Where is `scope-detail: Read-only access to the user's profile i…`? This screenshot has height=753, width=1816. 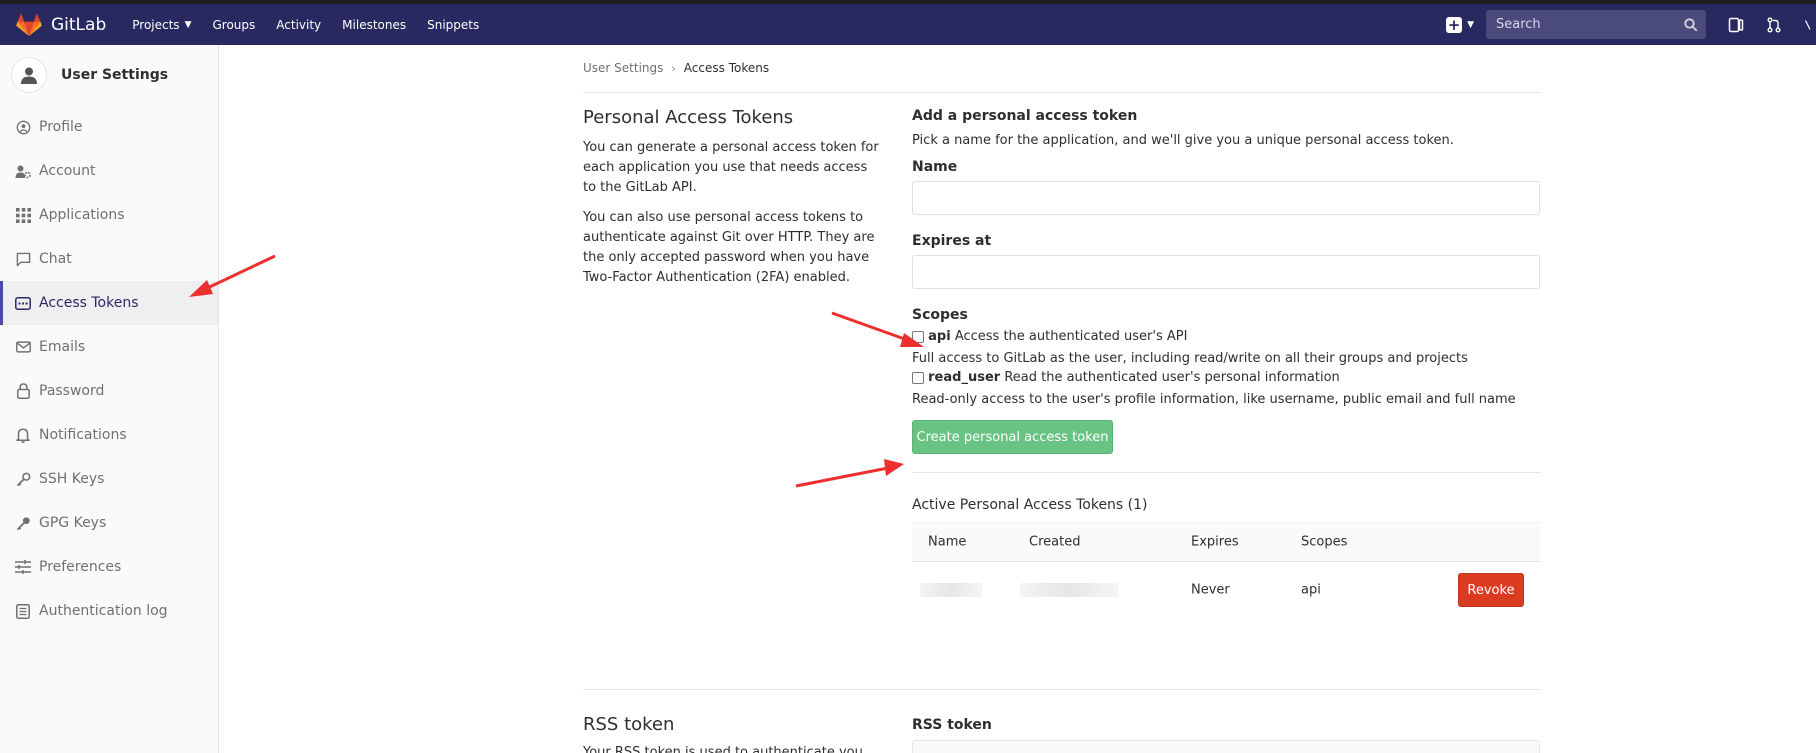 scope-detail: Read-only access to the user's profile i… is located at coordinates (1214, 399).